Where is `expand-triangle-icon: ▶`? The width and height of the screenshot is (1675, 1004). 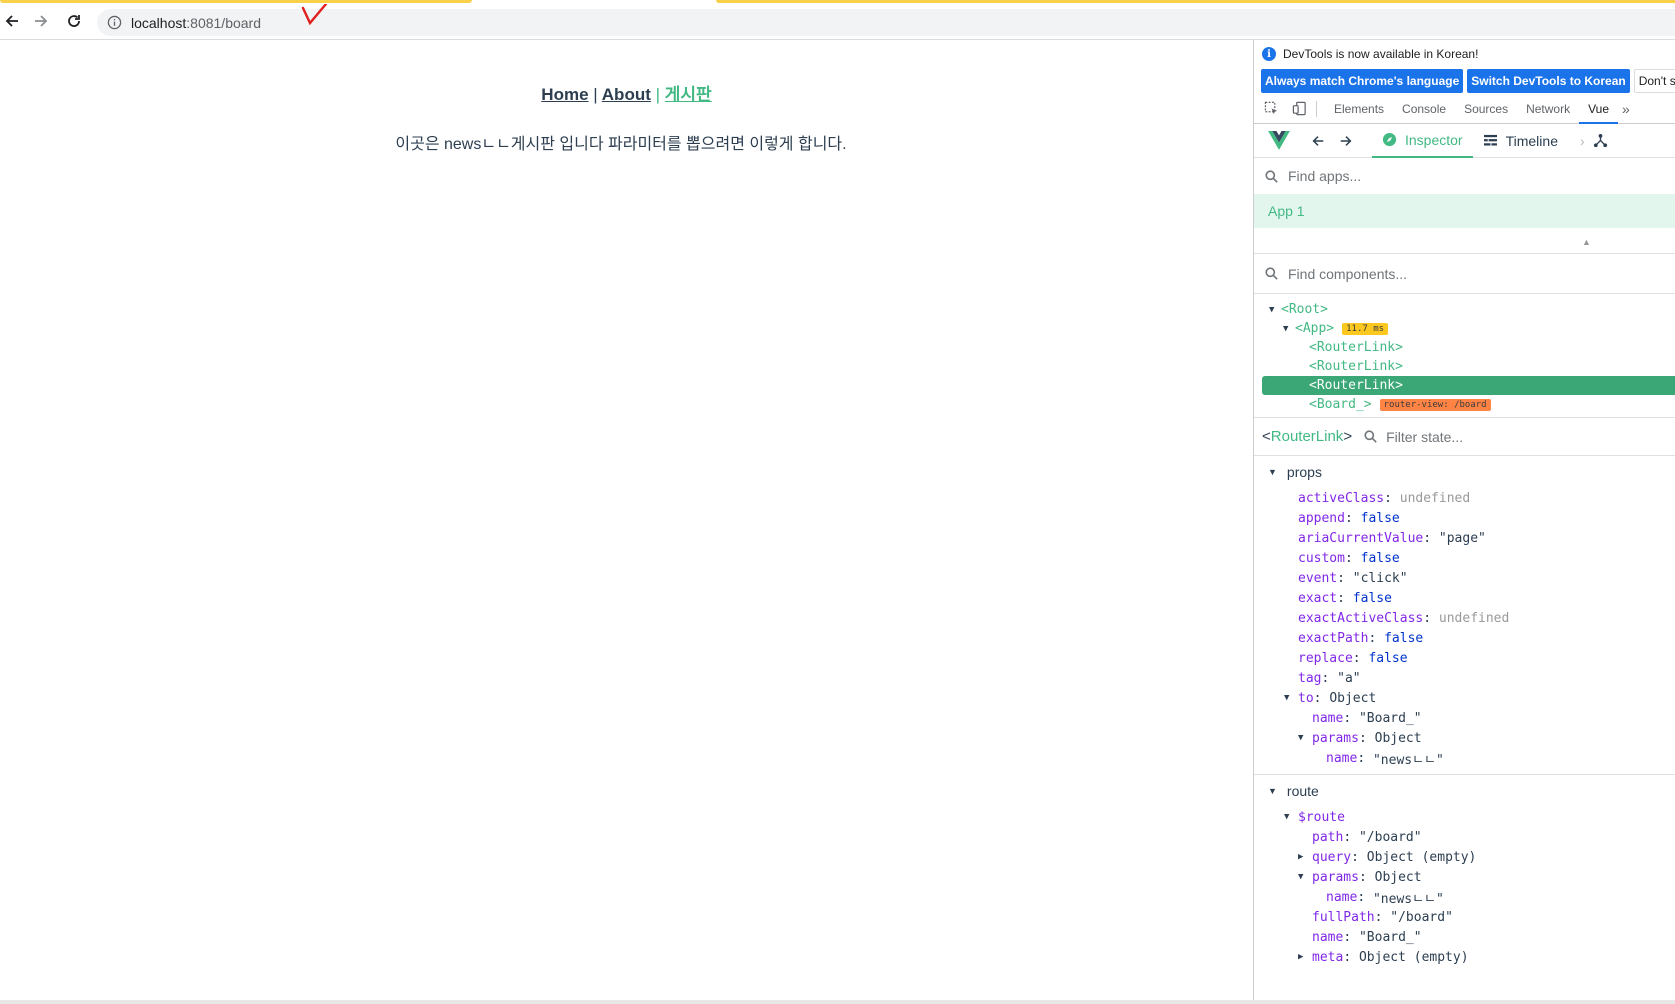
expand-triangle-icon: ▶ is located at coordinates (1301, 857).